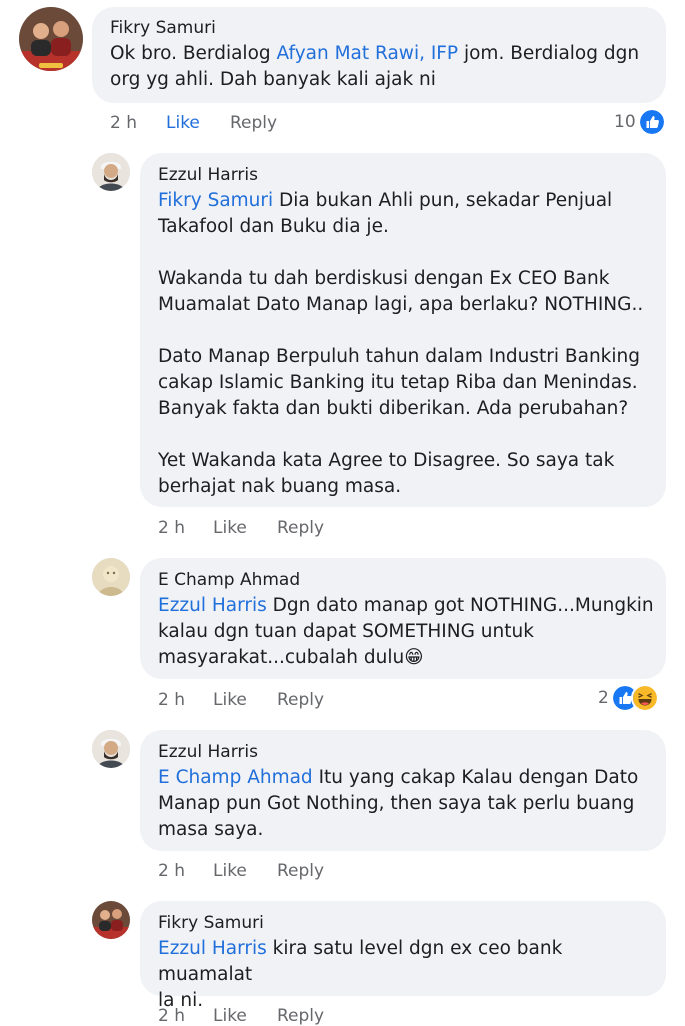 Image resolution: width=685 pixels, height=1026 pixels. I want to click on mention-link: Afyan Mat Rawi, IFP, so click(368, 53).